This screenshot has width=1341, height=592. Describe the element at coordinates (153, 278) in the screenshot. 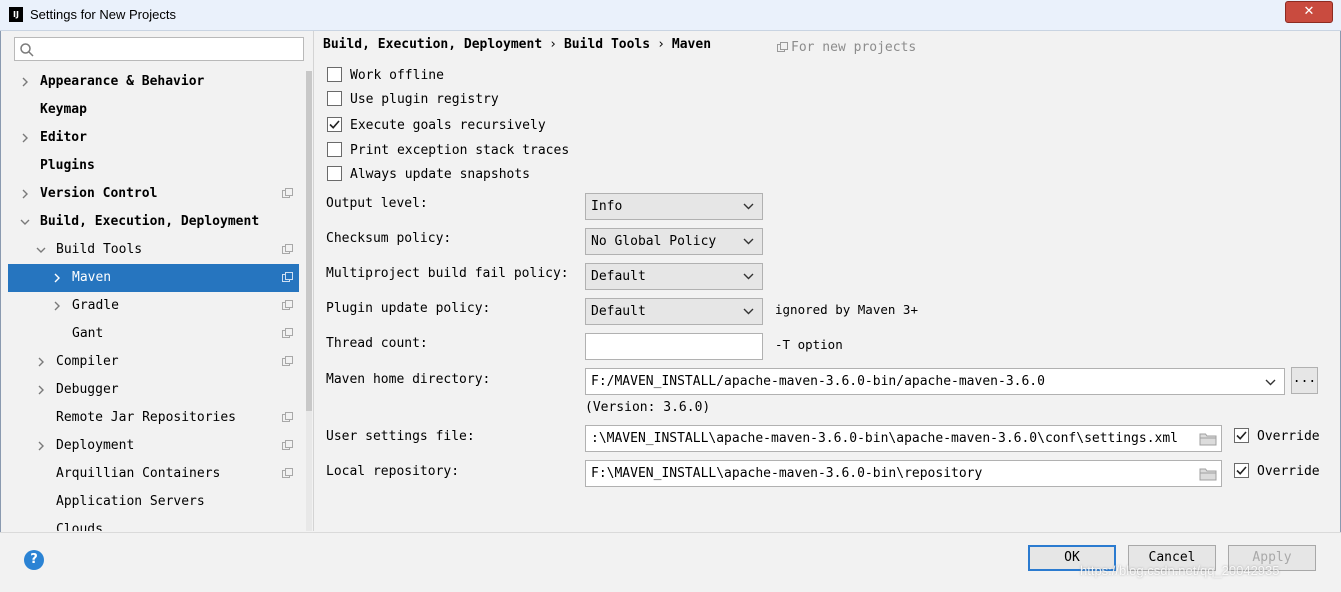

I see `sidebar-item-maven: Maven` at that location.